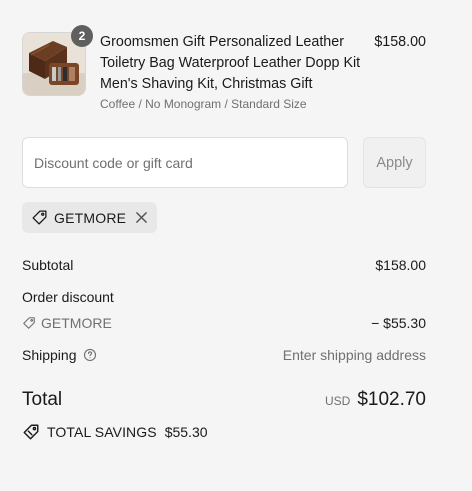 Image resolution: width=472 pixels, height=491 pixels. Describe the element at coordinates (400, 42) in the screenshot. I see `product-price: $158.00` at that location.